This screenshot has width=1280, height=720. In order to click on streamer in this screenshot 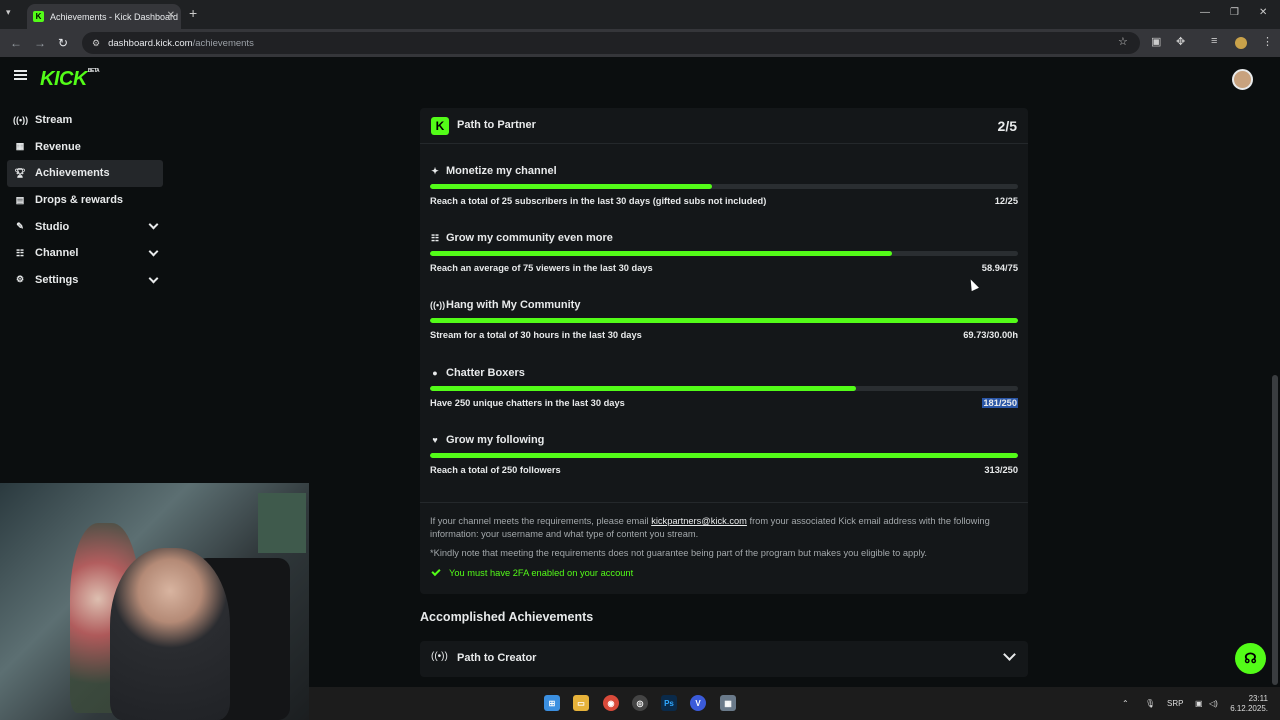, I will do `click(170, 634)`.